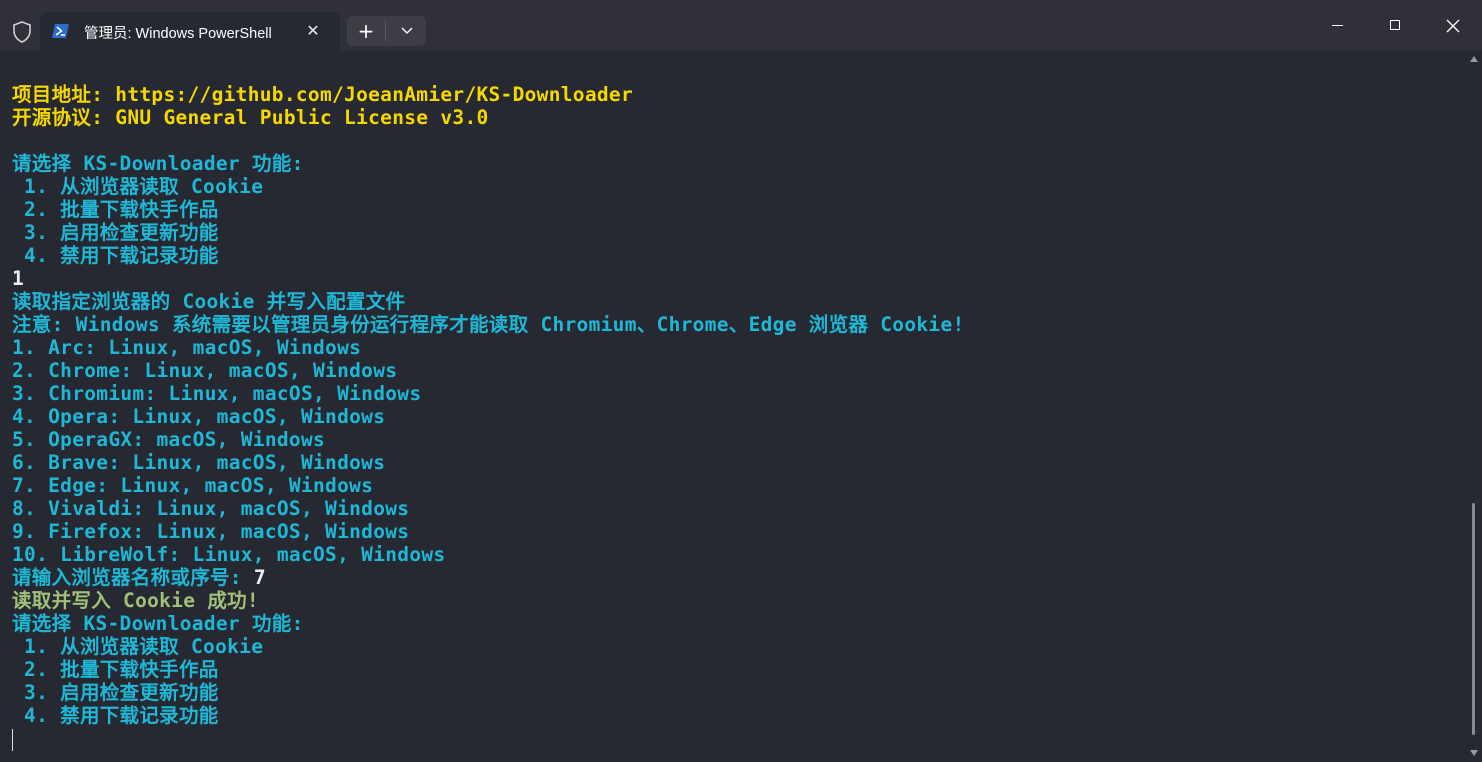  I want to click on terminal-line: 2. Chrome: Linux, macOS, Windows, so click(488, 370).